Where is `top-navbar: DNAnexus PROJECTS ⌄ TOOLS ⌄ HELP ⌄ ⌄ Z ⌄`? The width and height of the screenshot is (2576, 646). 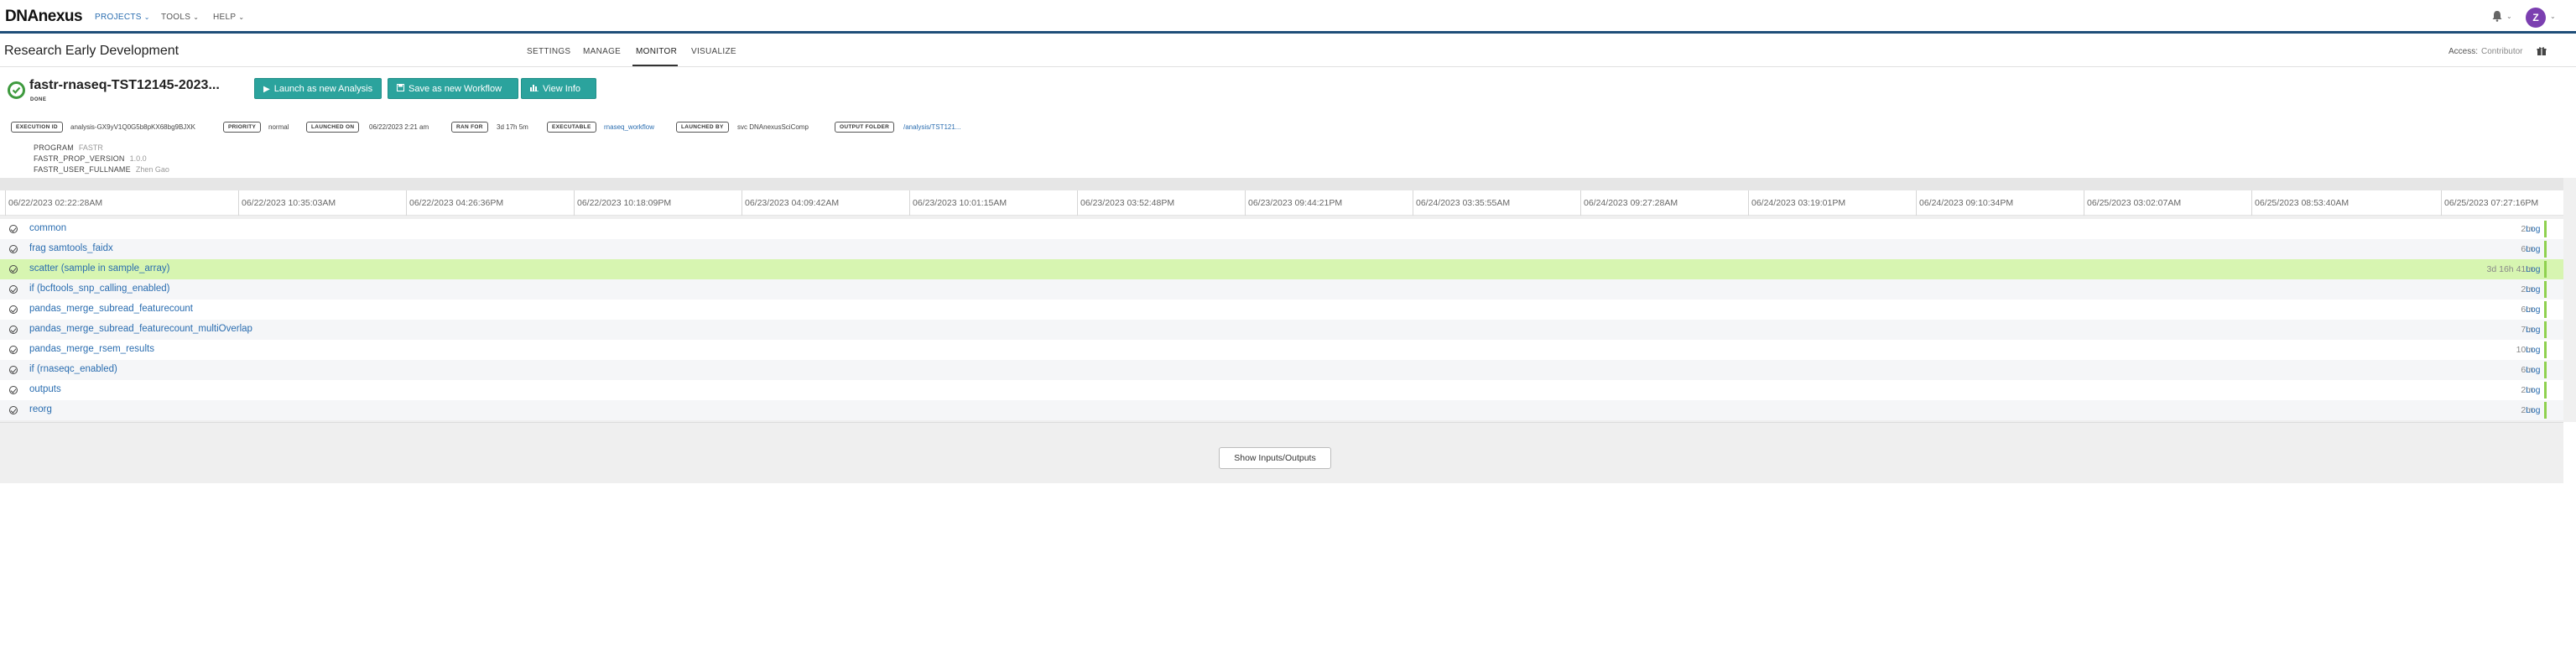 top-navbar: DNAnexus PROJECTS ⌄ TOOLS ⌄ HELP ⌄ ⌄ Z ⌄ is located at coordinates (1288, 17).